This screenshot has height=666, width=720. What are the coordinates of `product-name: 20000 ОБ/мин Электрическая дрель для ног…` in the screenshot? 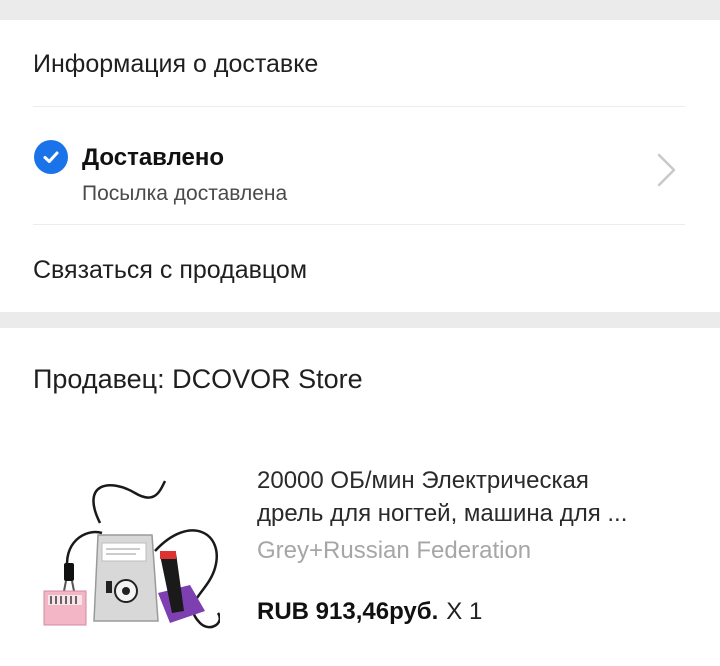 It's located at (472, 497).